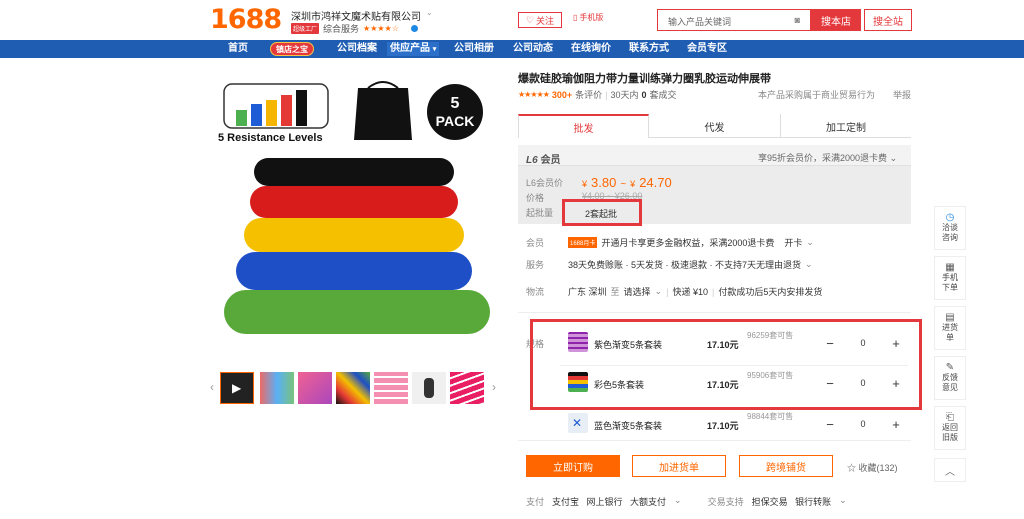  What do you see at coordinates (793, 242) in the screenshot?
I see `open-card-link: 开卡` at bounding box center [793, 242].